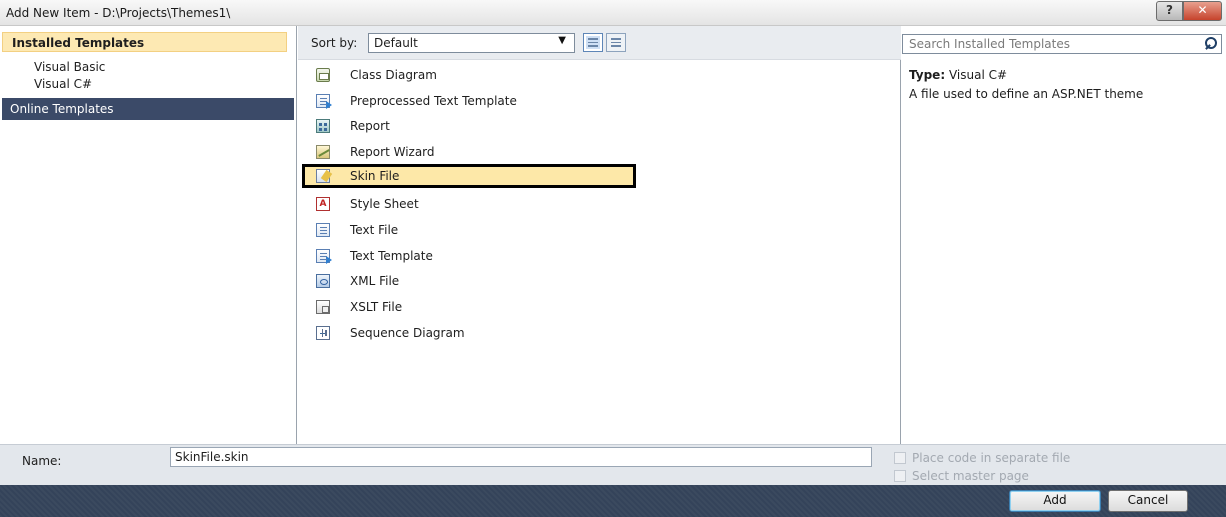 The image size is (1226, 517). Describe the element at coordinates (613, 501) in the screenshot. I see `dialog-footer: Add Cancel` at that location.